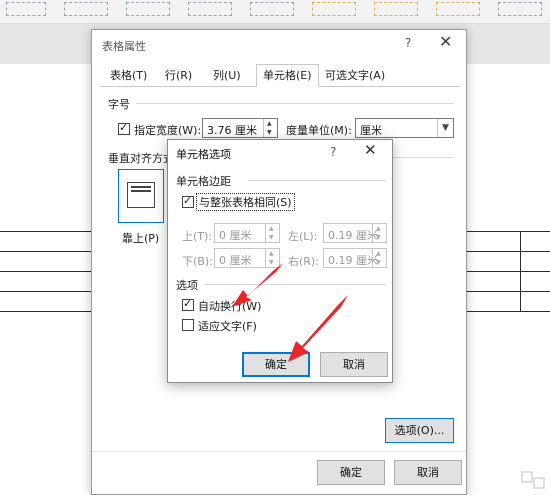 This screenshot has width=550, height=495. I want to click on left-margin-label: 左(L):, so click(303, 236).